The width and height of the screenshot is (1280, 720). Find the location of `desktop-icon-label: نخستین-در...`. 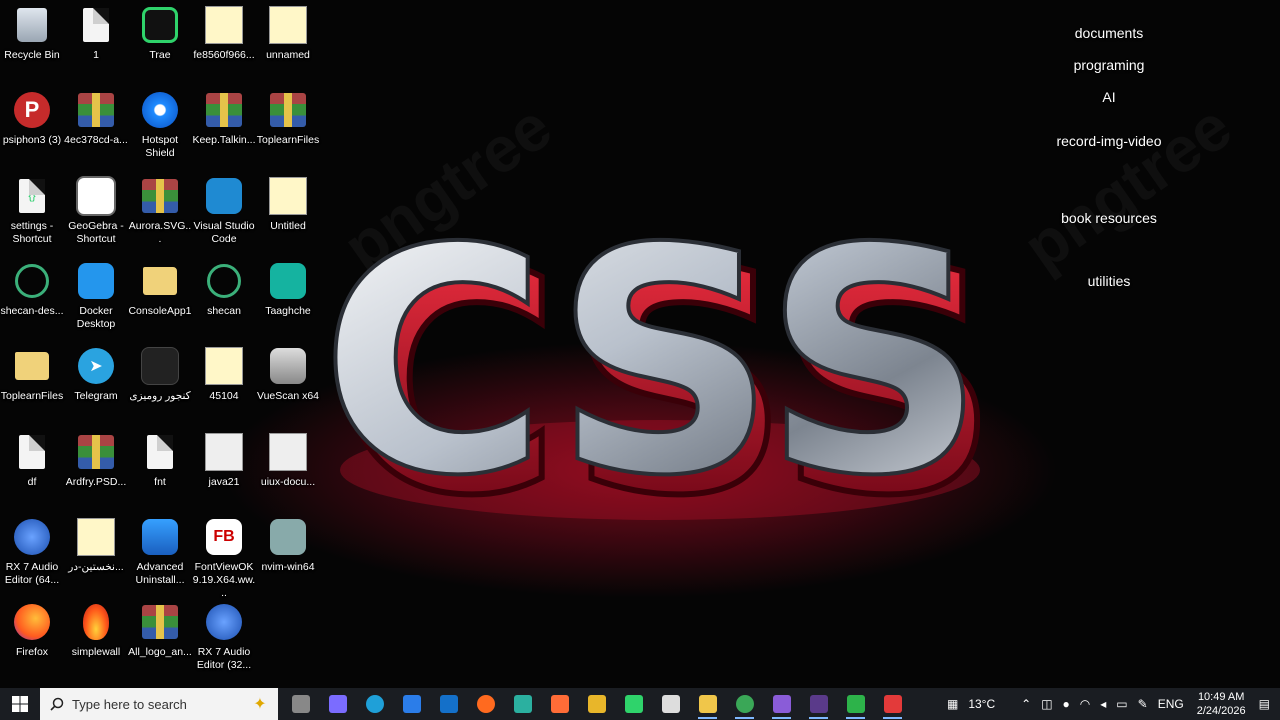

desktop-icon-label: نخستین-در... is located at coordinates (96, 567).